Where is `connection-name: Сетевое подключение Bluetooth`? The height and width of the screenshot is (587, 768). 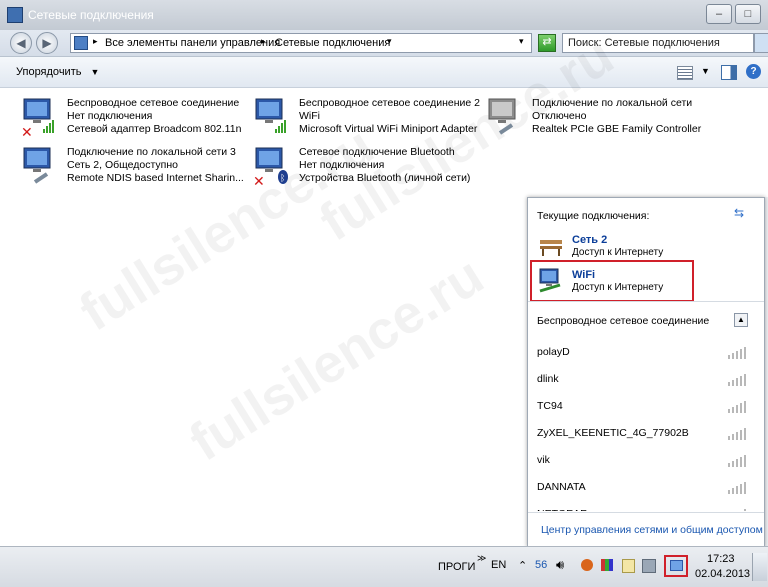 connection-name: Сетевое подключение Bluetooth is located at coordinates (377, 152).